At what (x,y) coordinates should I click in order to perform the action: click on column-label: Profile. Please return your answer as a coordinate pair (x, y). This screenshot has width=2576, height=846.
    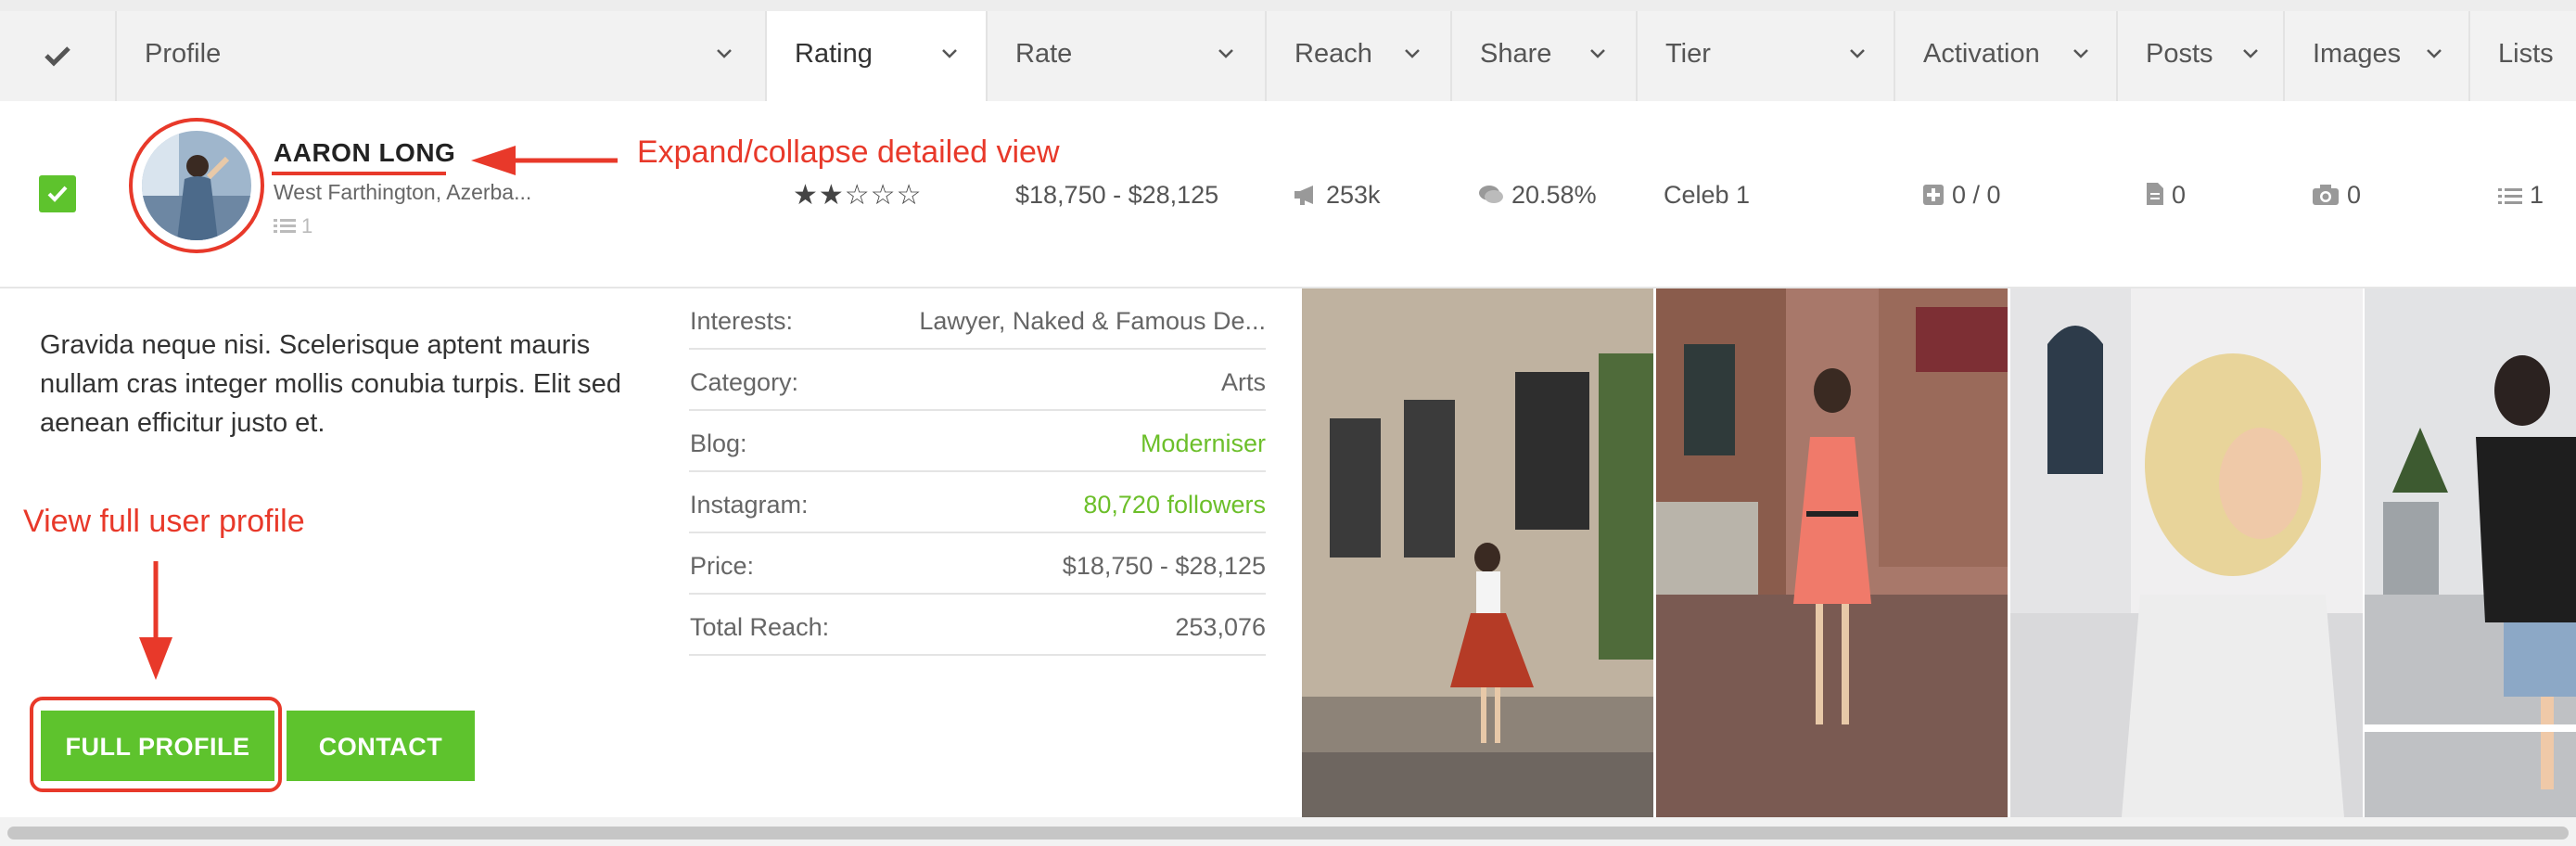
    Looking at the image, I should click on (183, 54).